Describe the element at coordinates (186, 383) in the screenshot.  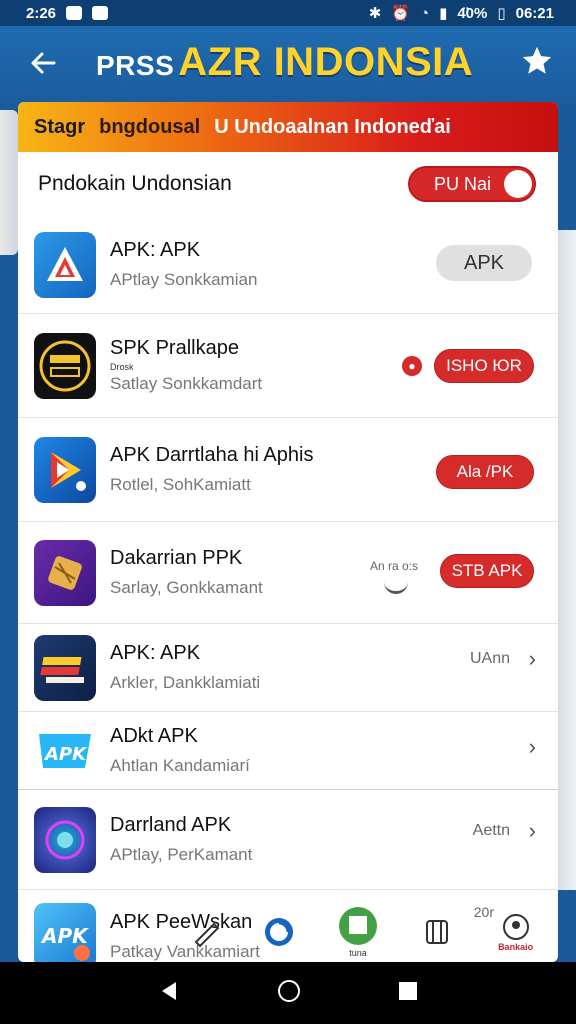
I see `app-subtitle: Satlay Sonkkamdart` at that location.